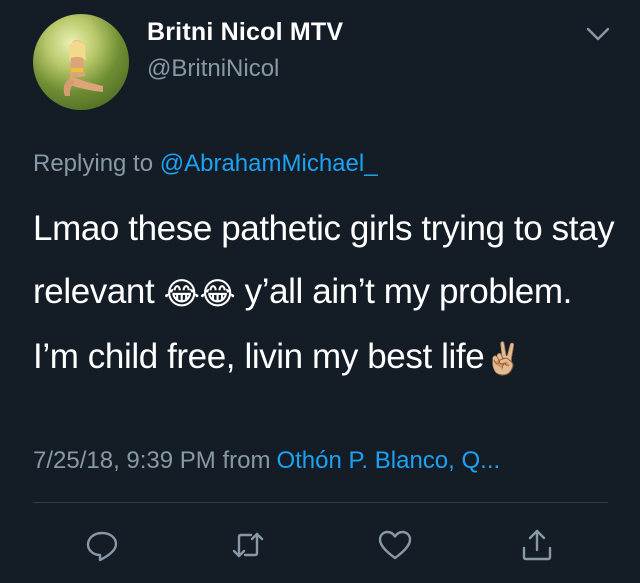 The image size is (640, 583). I want to click on reply-icon, so click(102, 546).